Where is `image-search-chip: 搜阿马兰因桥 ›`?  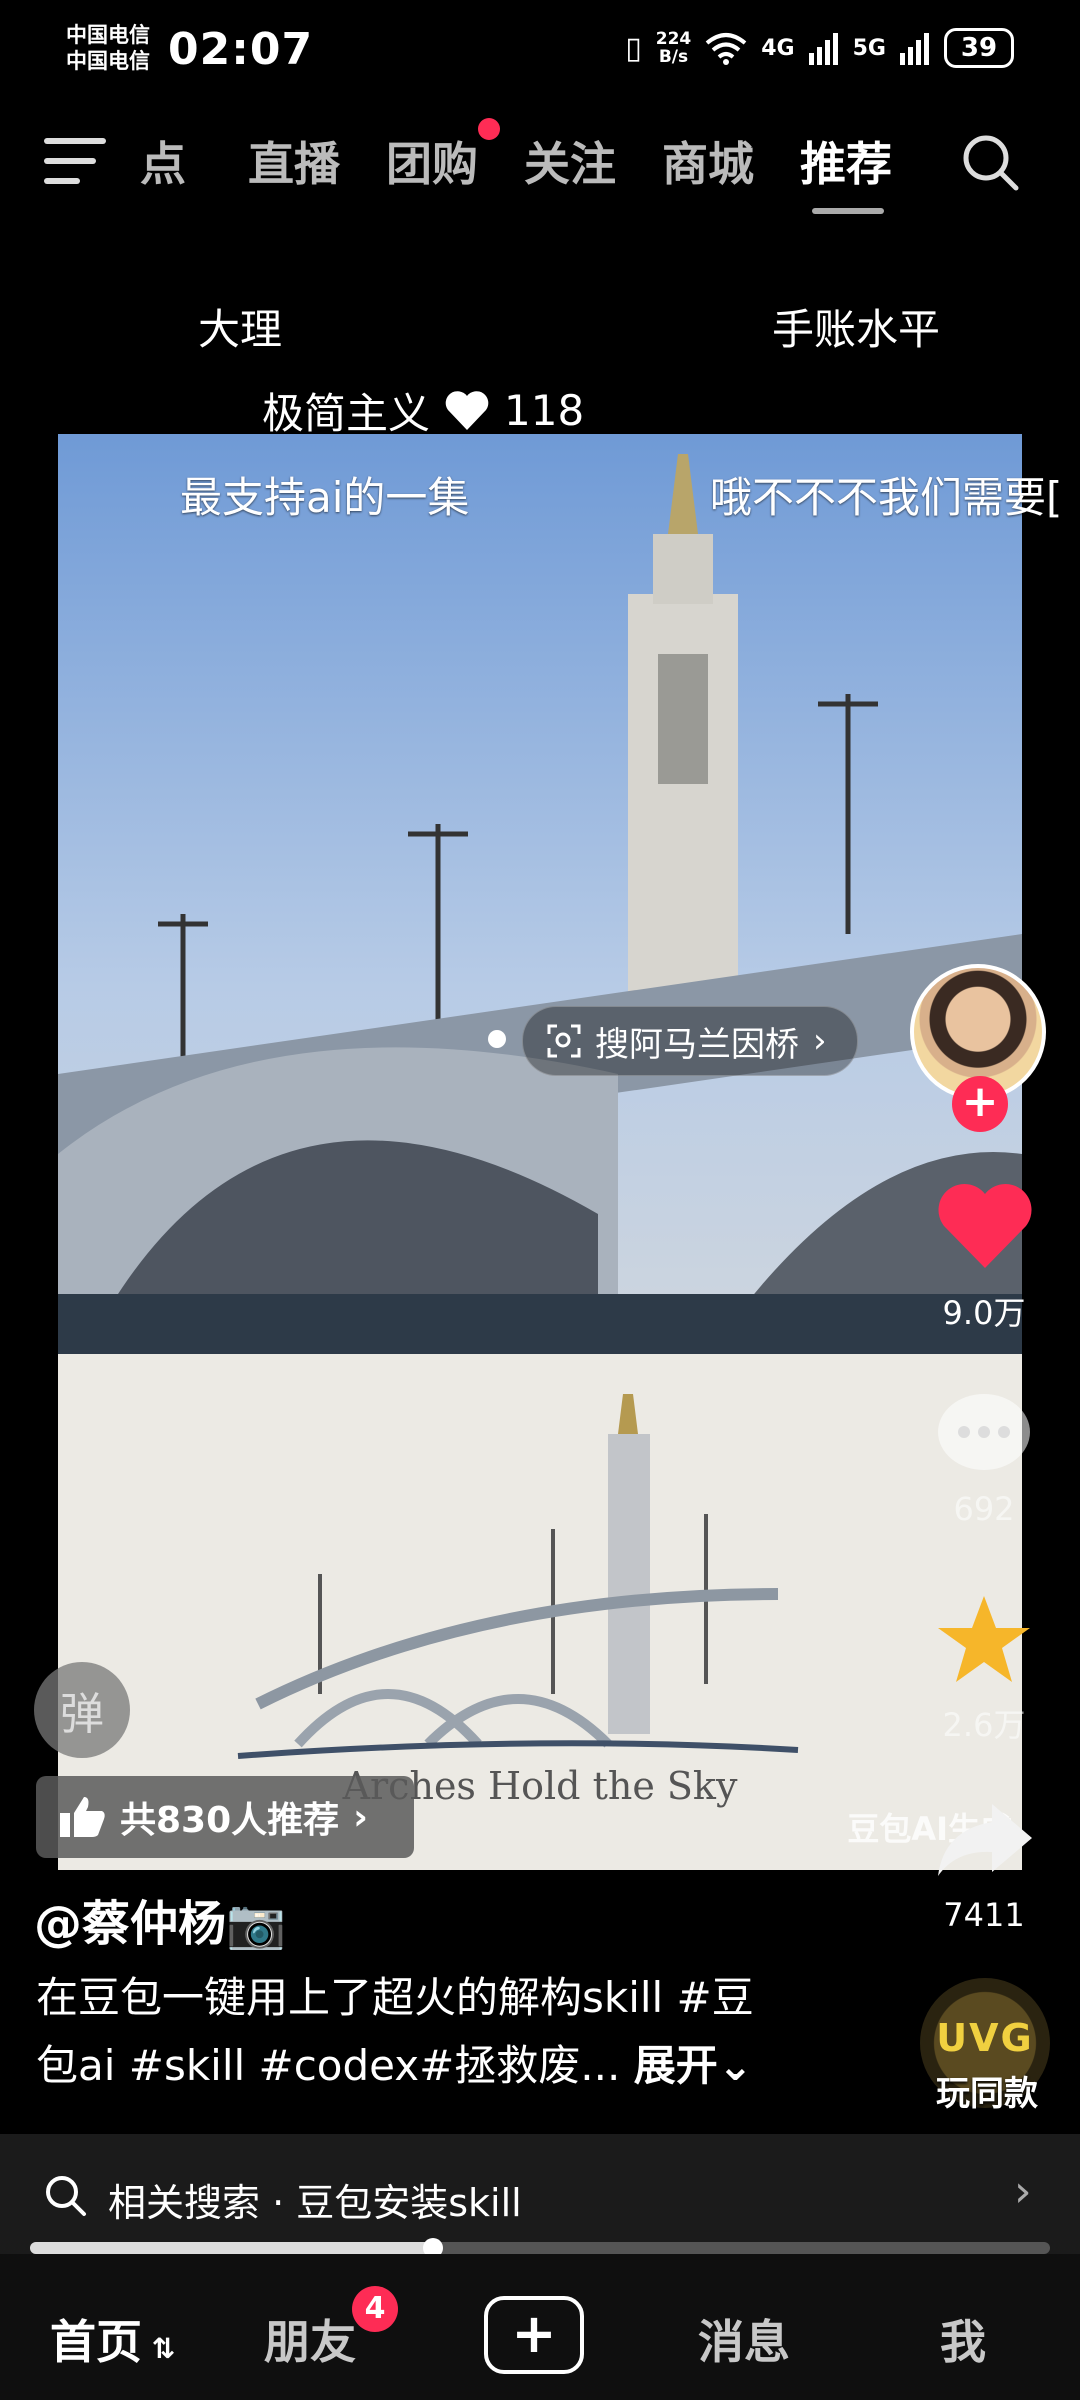 image-search-chip: 搜阿马兰因桥 › is located at coordinates (690, 1041).